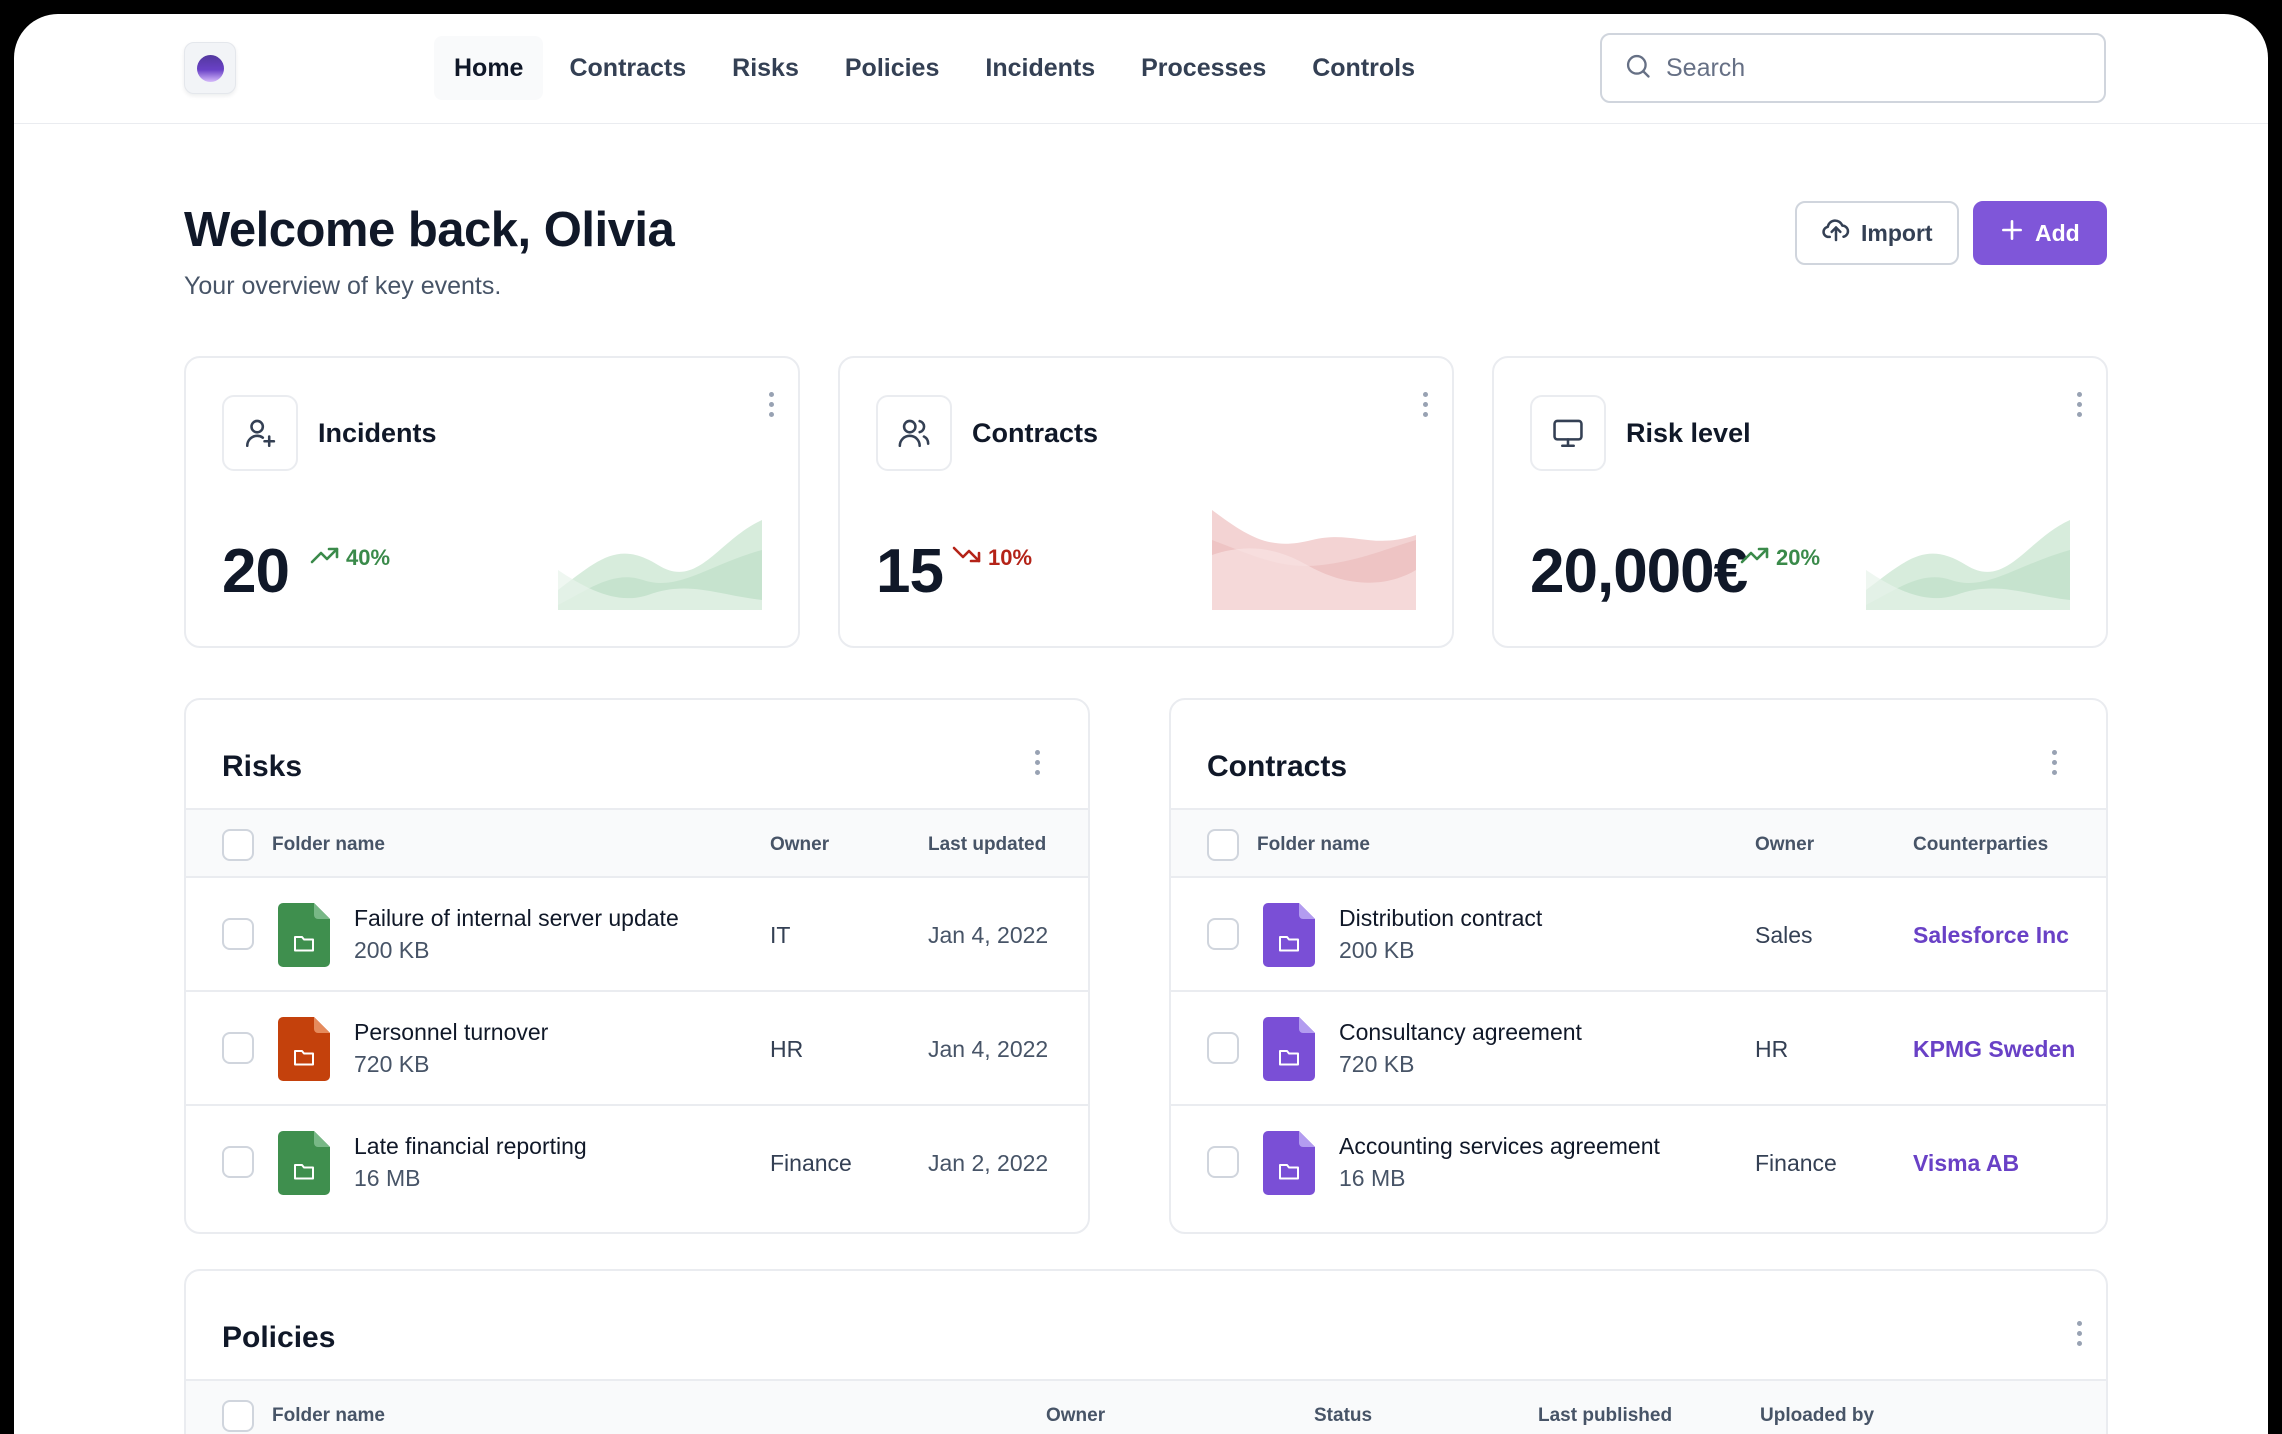  Describe the element at coordinates (1363, 68) in the screenshot. I see `nav-item-controls: Controls` at that location.